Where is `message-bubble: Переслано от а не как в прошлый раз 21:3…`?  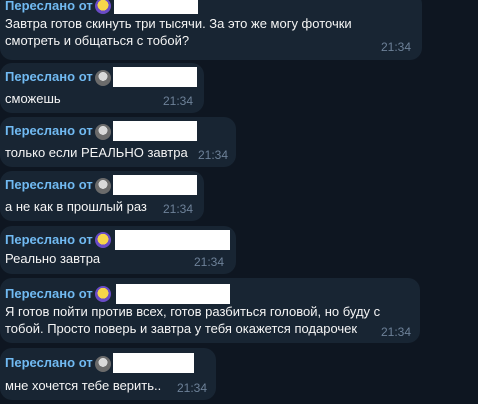 message-bubble: Переслано от а не как в прошлый раз 21:3… is located at coordinates (102, 196).